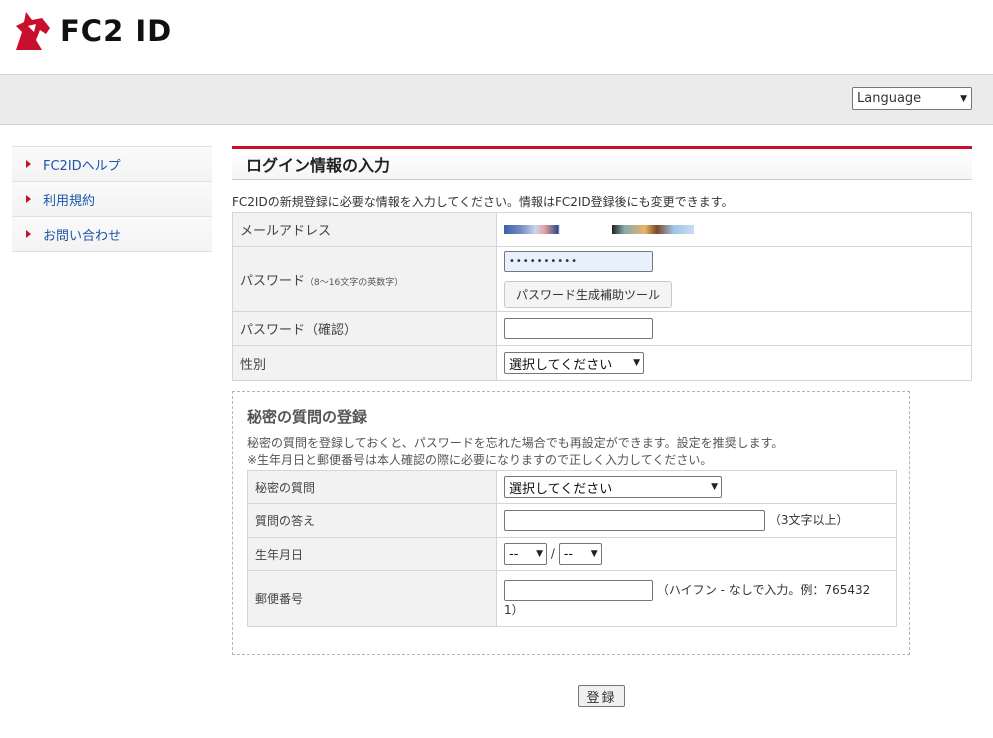  I want to click on postal-note: （ハイフン - なしで入力。例：765432, so click(763, 589).